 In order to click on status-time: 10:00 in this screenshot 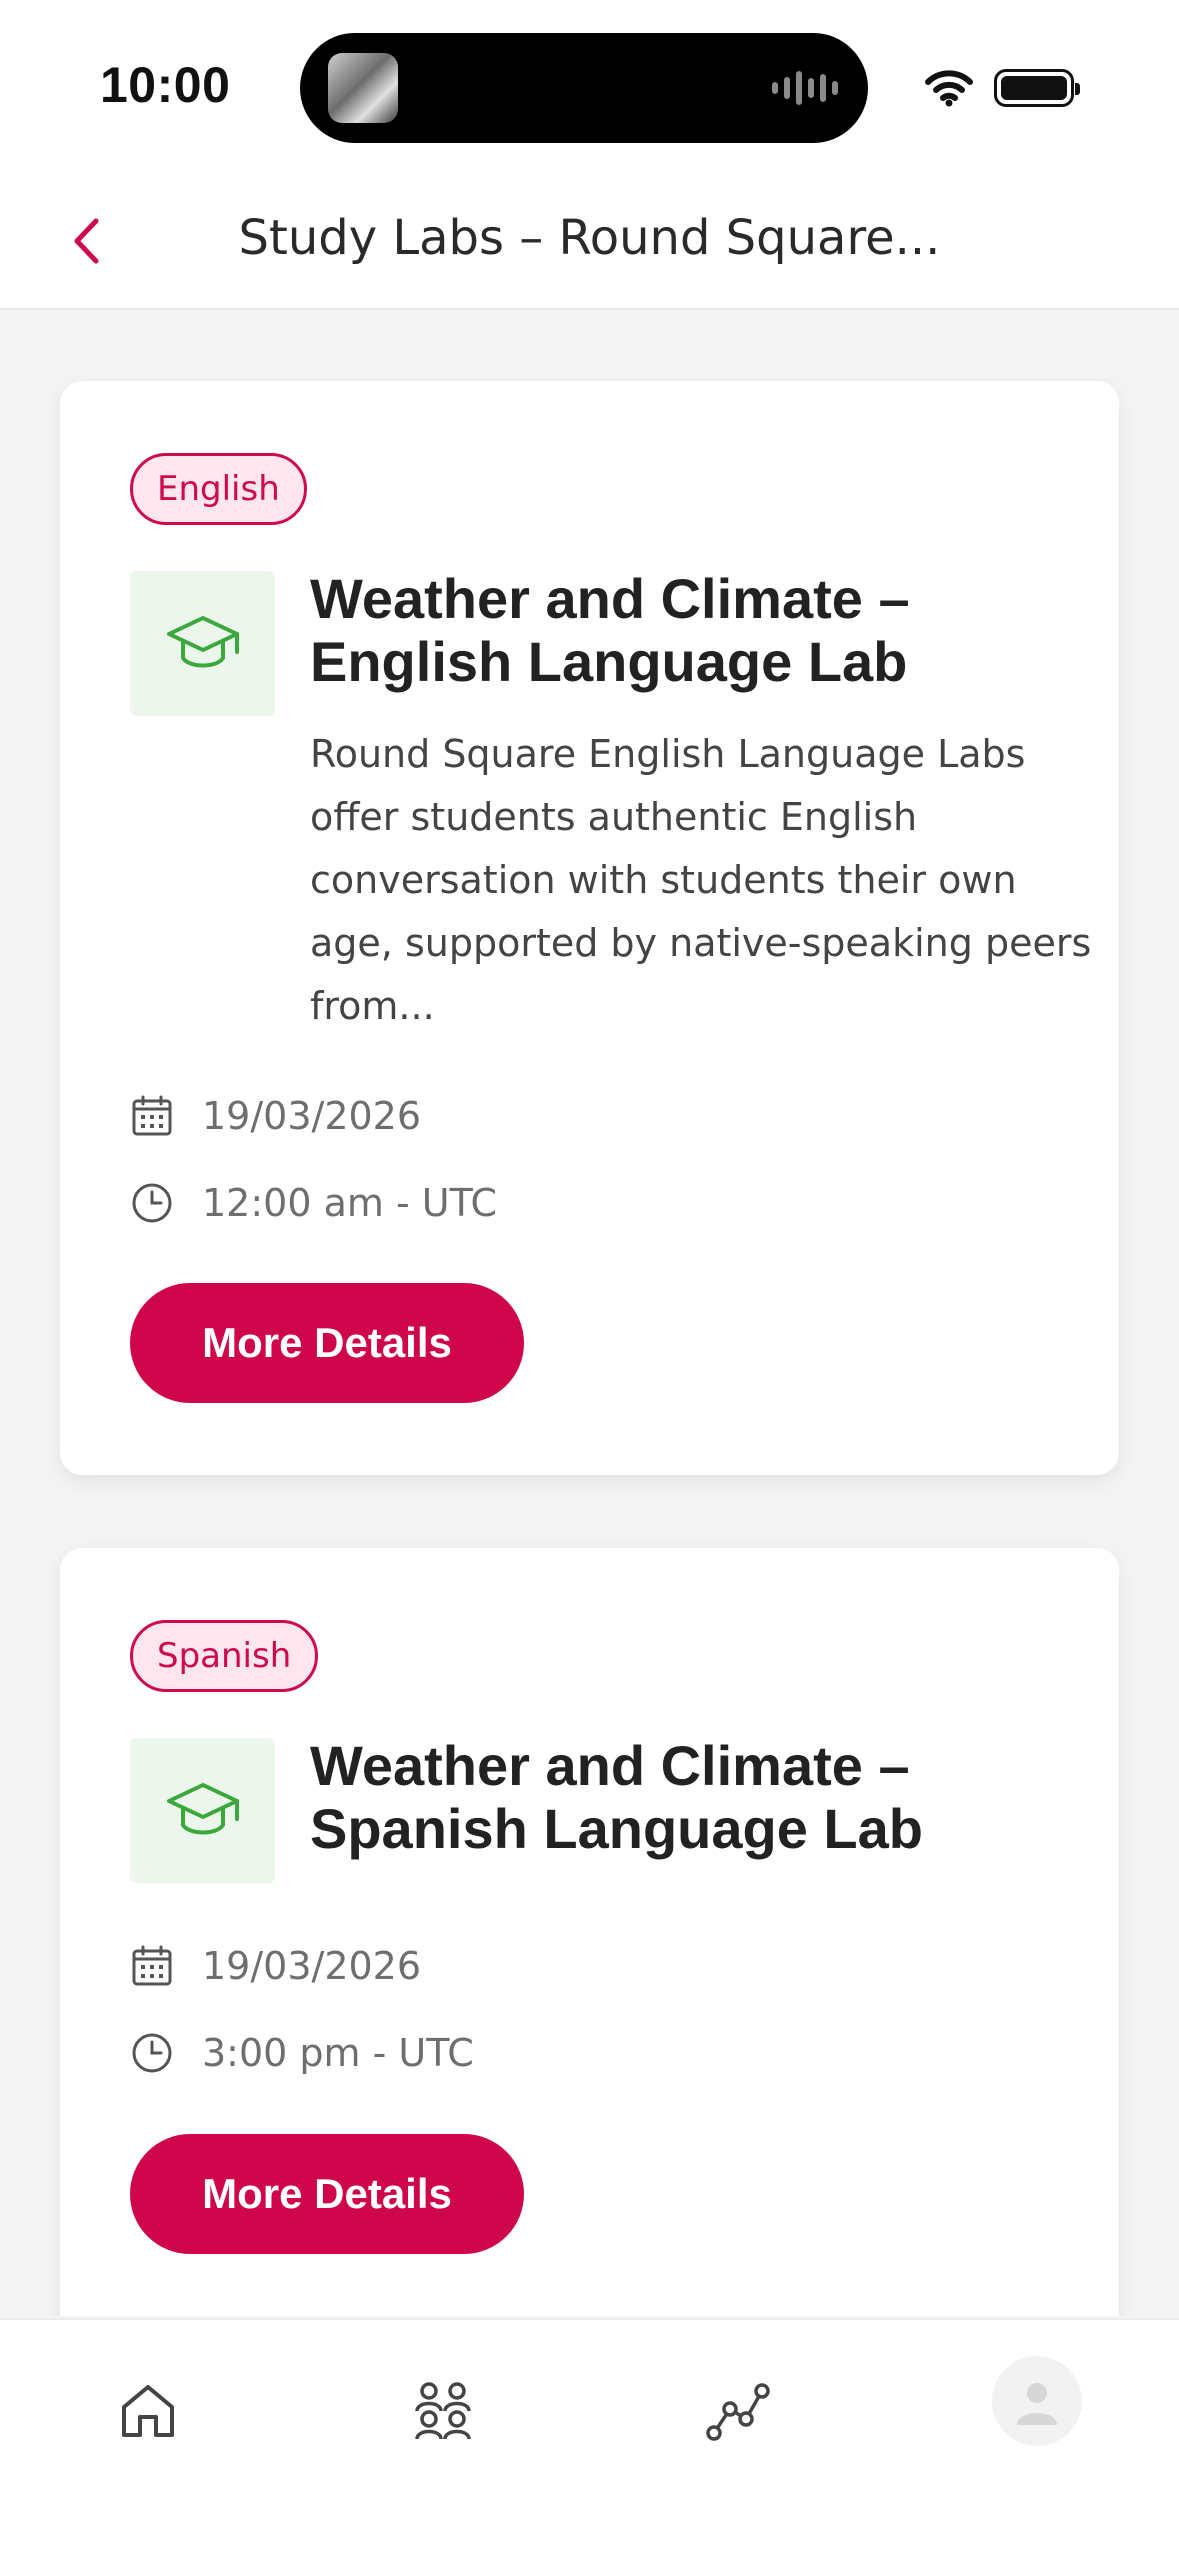, I will do `click(165, 85)`.